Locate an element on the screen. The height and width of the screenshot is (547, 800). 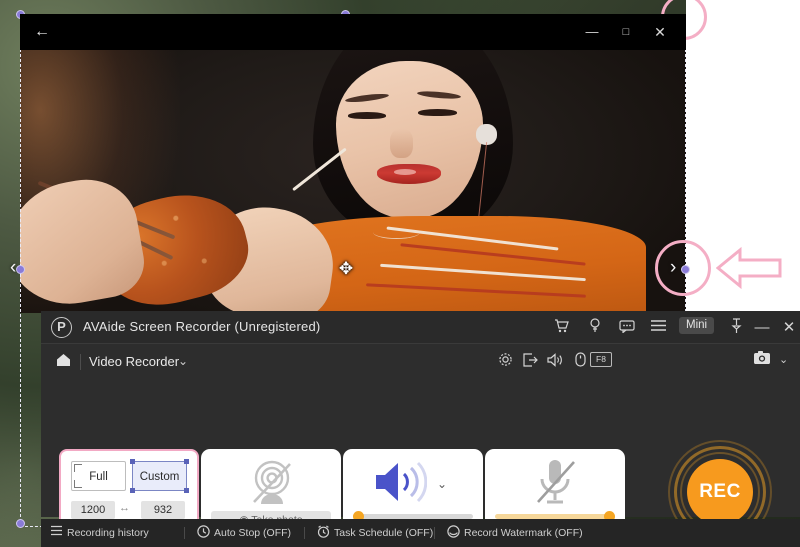
mouse-icon is located at coordinates (580, 362).